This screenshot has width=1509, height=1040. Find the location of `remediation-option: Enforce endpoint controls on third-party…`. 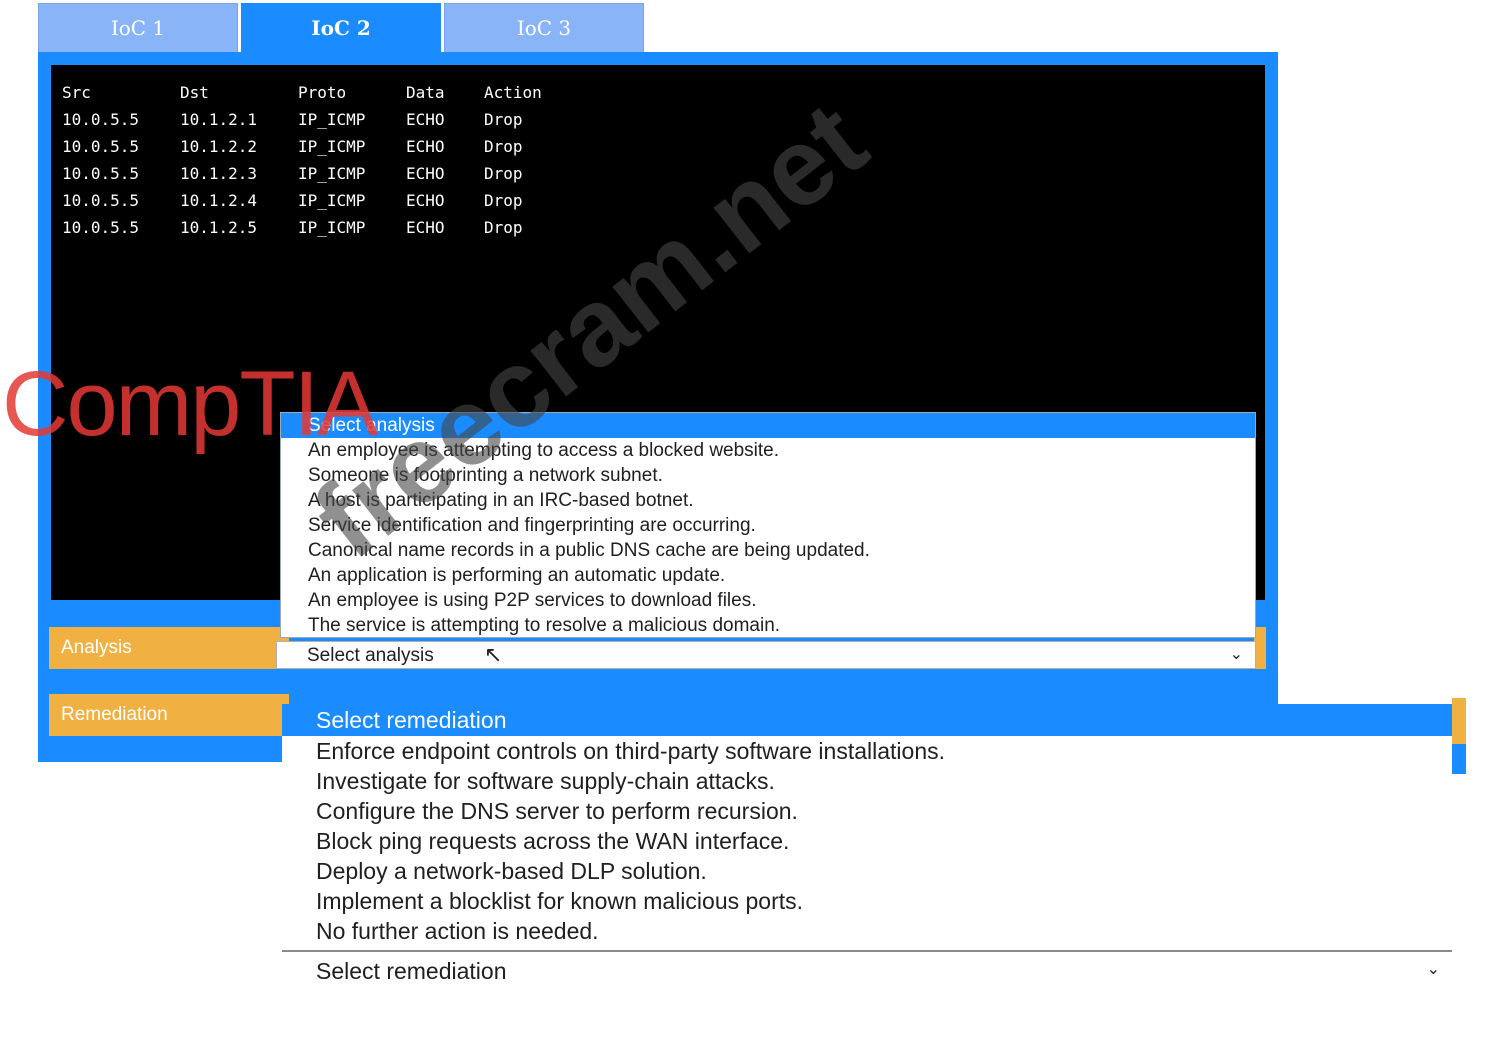

remediation-option: Enforce endpoint controls on third-party… is located at coordinates (867, 751).